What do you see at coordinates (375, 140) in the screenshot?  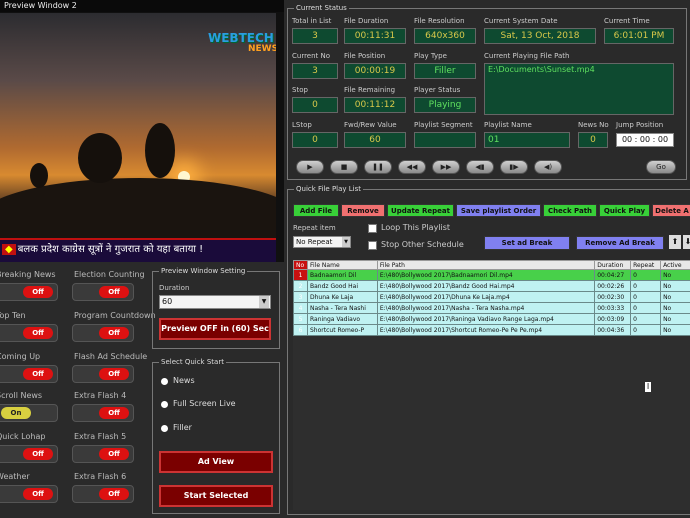 I see `fwd-rew-value: 60` at bounding box center [375, 140].